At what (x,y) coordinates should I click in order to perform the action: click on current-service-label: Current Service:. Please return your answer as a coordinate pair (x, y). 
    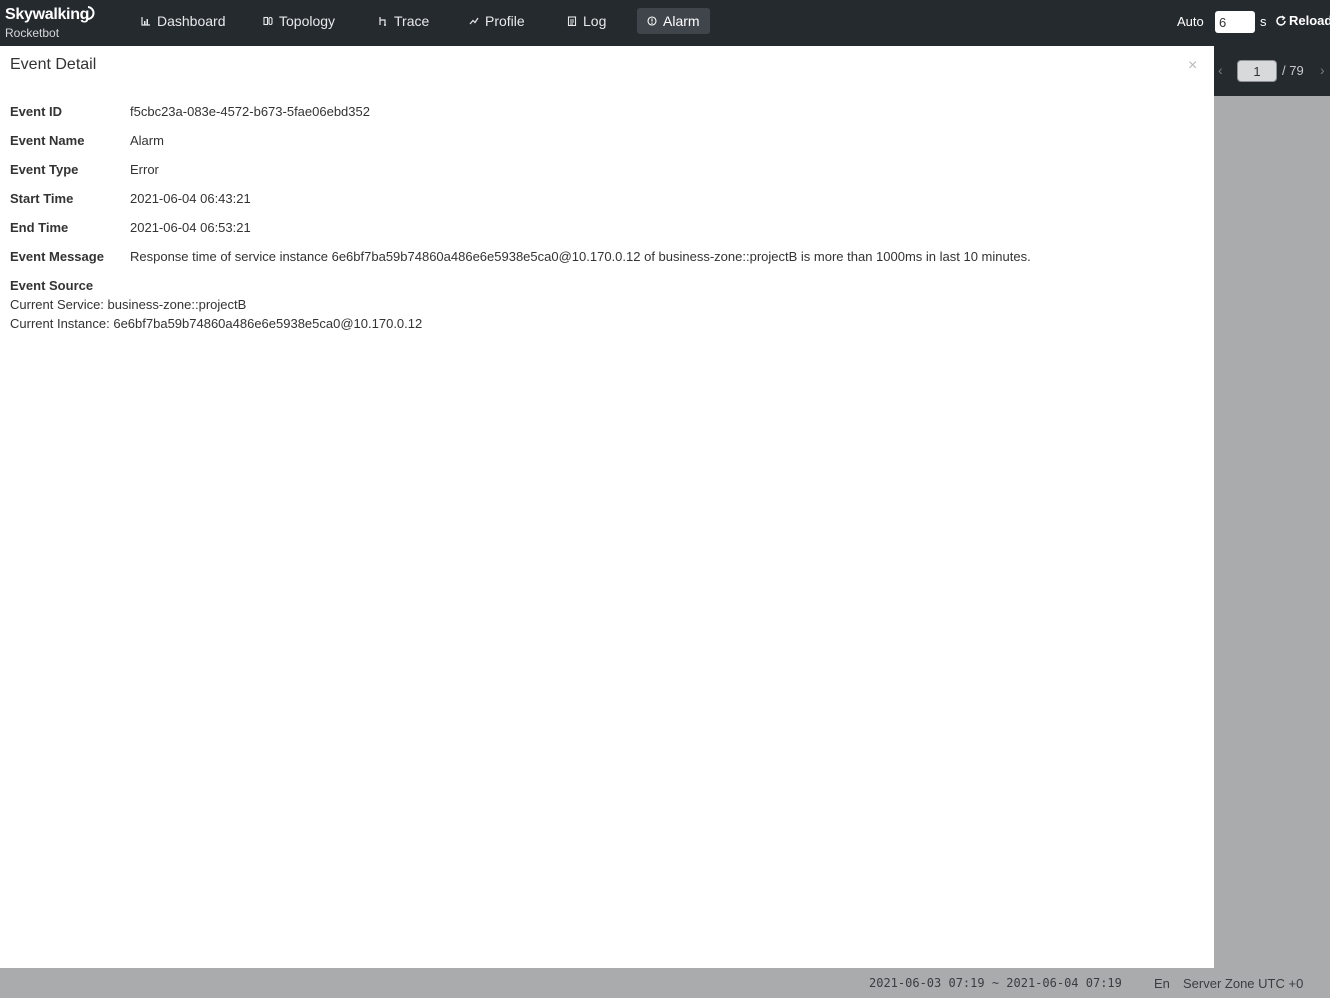
    Looking at the image, I should click on (57, 304).